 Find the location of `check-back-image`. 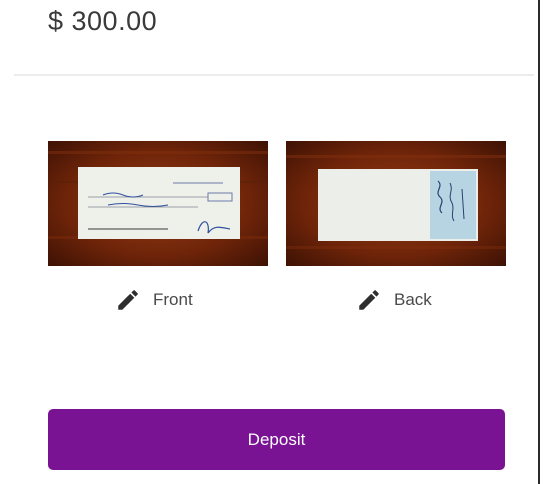

check-back-image is located at coordinates (396, 203).